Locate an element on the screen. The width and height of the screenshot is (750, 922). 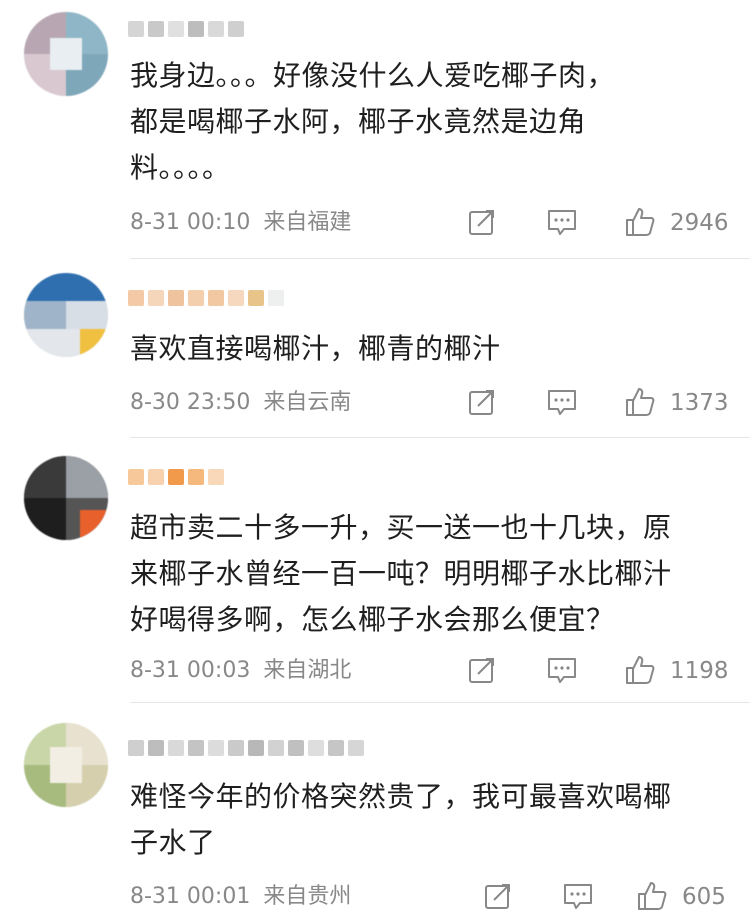
comment-meta: 8-31 00:10 来自福建 is located at coordinates (240, 223).